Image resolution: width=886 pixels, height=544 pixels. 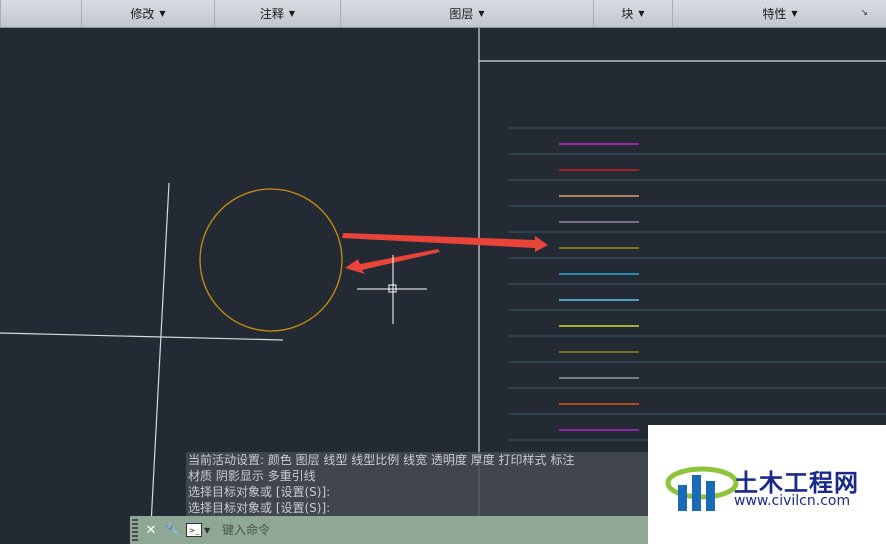 I want to click on ribbon-panel-label: 注释, so click(x=271, y=14).